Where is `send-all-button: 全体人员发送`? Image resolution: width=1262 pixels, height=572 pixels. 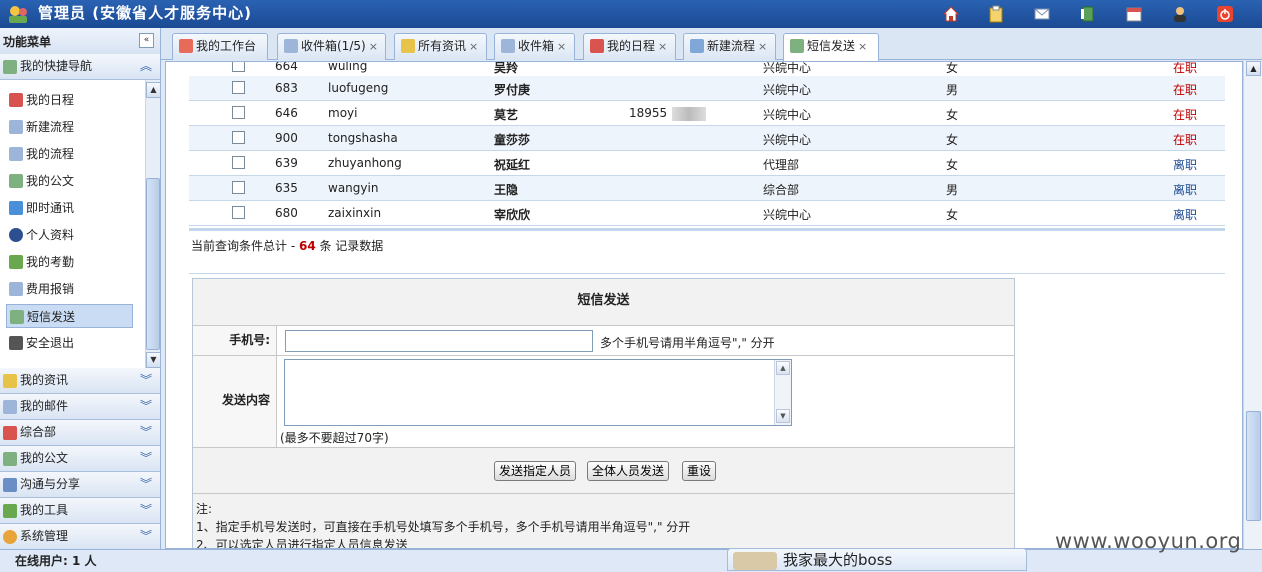
send-all-button: 全体人员发送 is located at coordinates (628, 471).